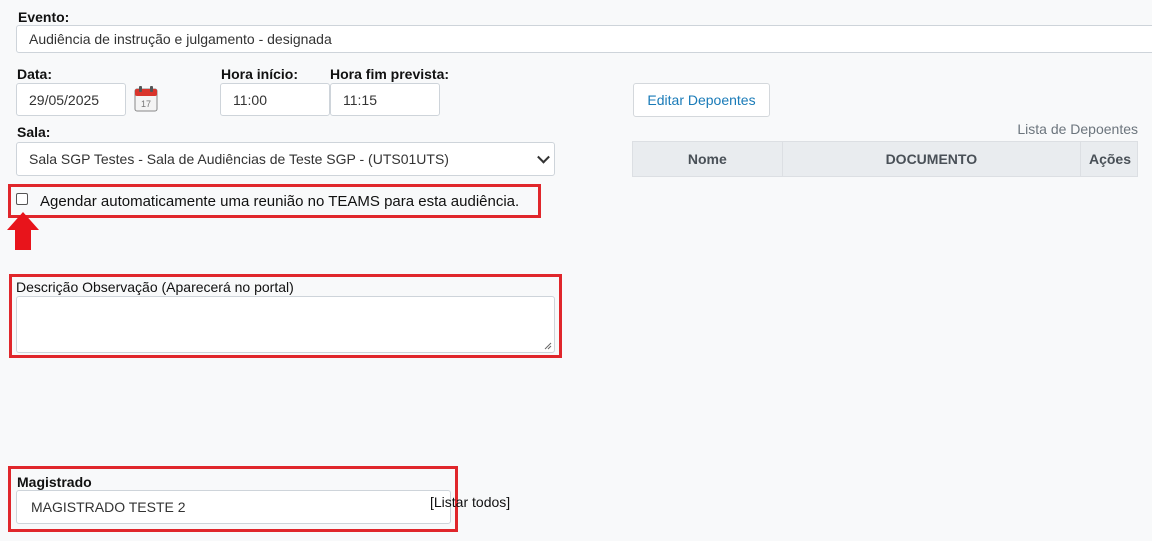  Describe the element at coordinates (1077, 129) in the screenshot. I see `depoentes-caption: Lista de Depoentes` at that location.